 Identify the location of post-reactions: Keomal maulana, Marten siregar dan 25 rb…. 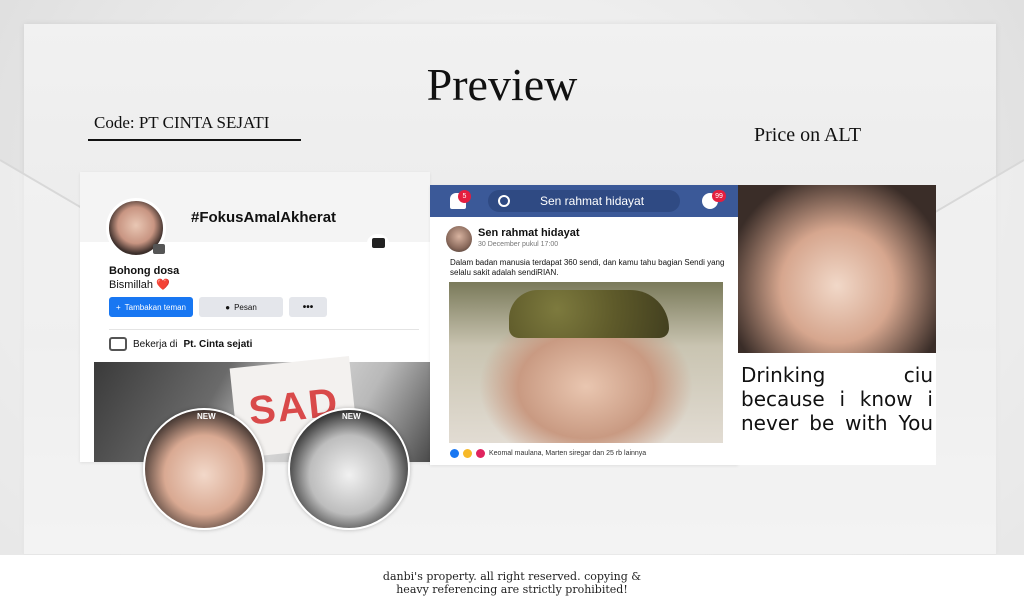
(548, 453).